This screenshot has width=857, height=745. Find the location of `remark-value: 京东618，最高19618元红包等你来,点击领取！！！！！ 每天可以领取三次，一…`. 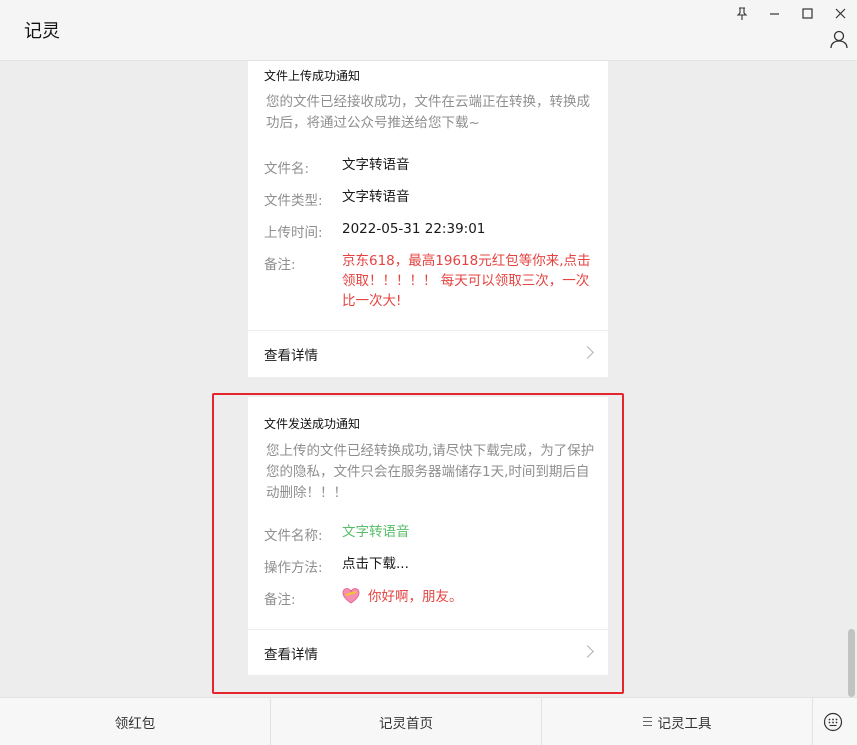

remark-value: 京东618，最高19618元红包等你来,点击领取！！！！！ 每天可以领取三次，一… is located at coordinates (466, 281).